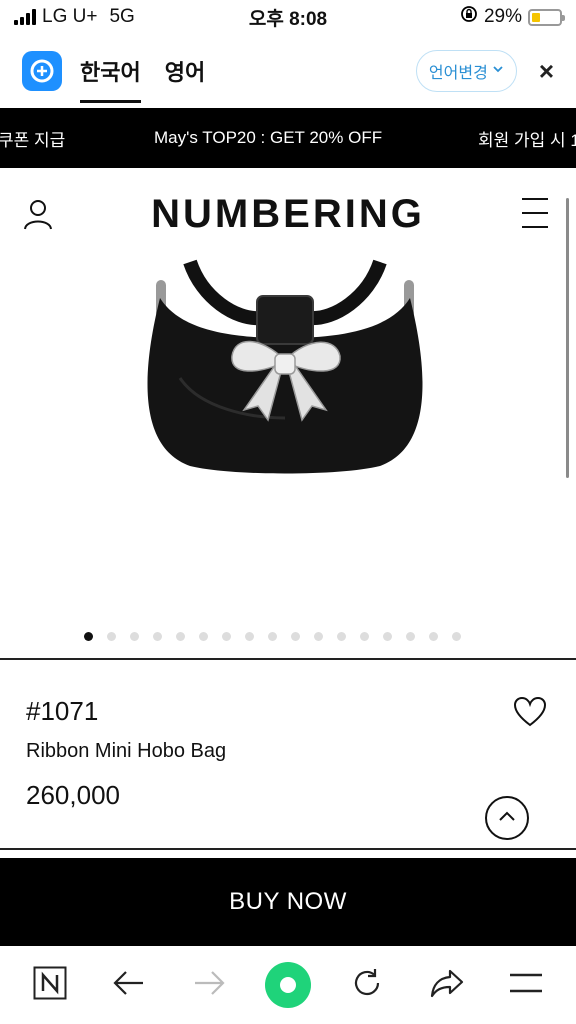  Describe the element at coordinates (268, 137) in the screenshot. I see `banner-text-center: May's TOP20 : GET 20% OFF` at that location.